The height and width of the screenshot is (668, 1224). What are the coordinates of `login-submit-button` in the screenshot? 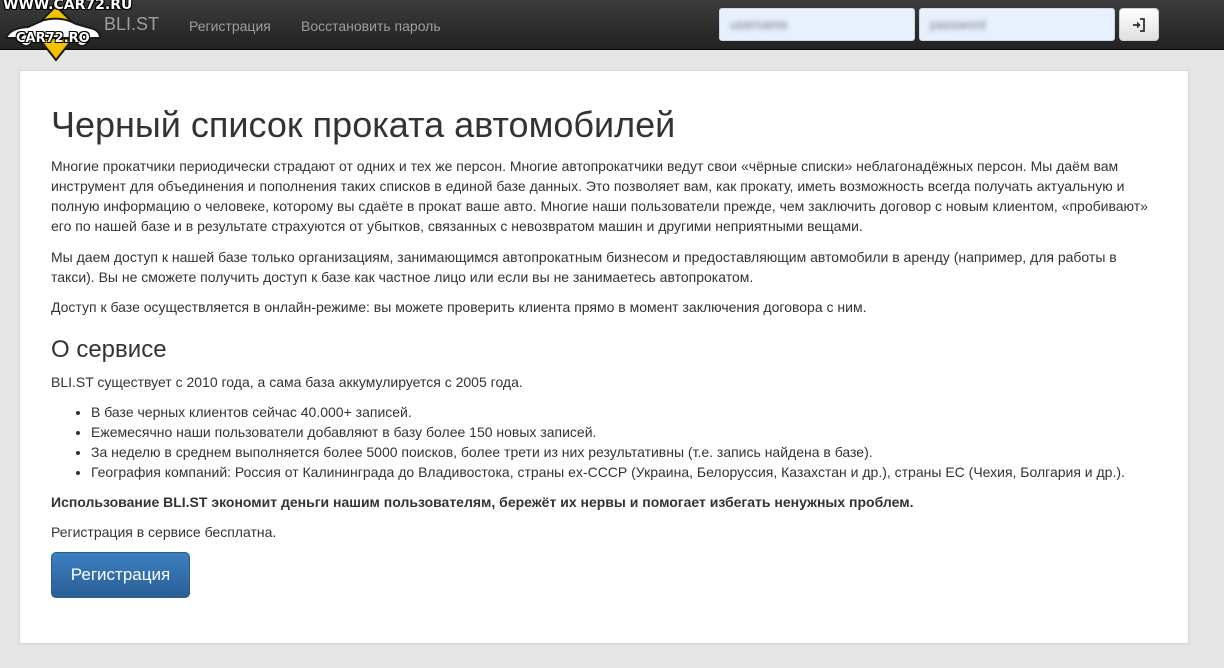 It's located at (1139, 24).